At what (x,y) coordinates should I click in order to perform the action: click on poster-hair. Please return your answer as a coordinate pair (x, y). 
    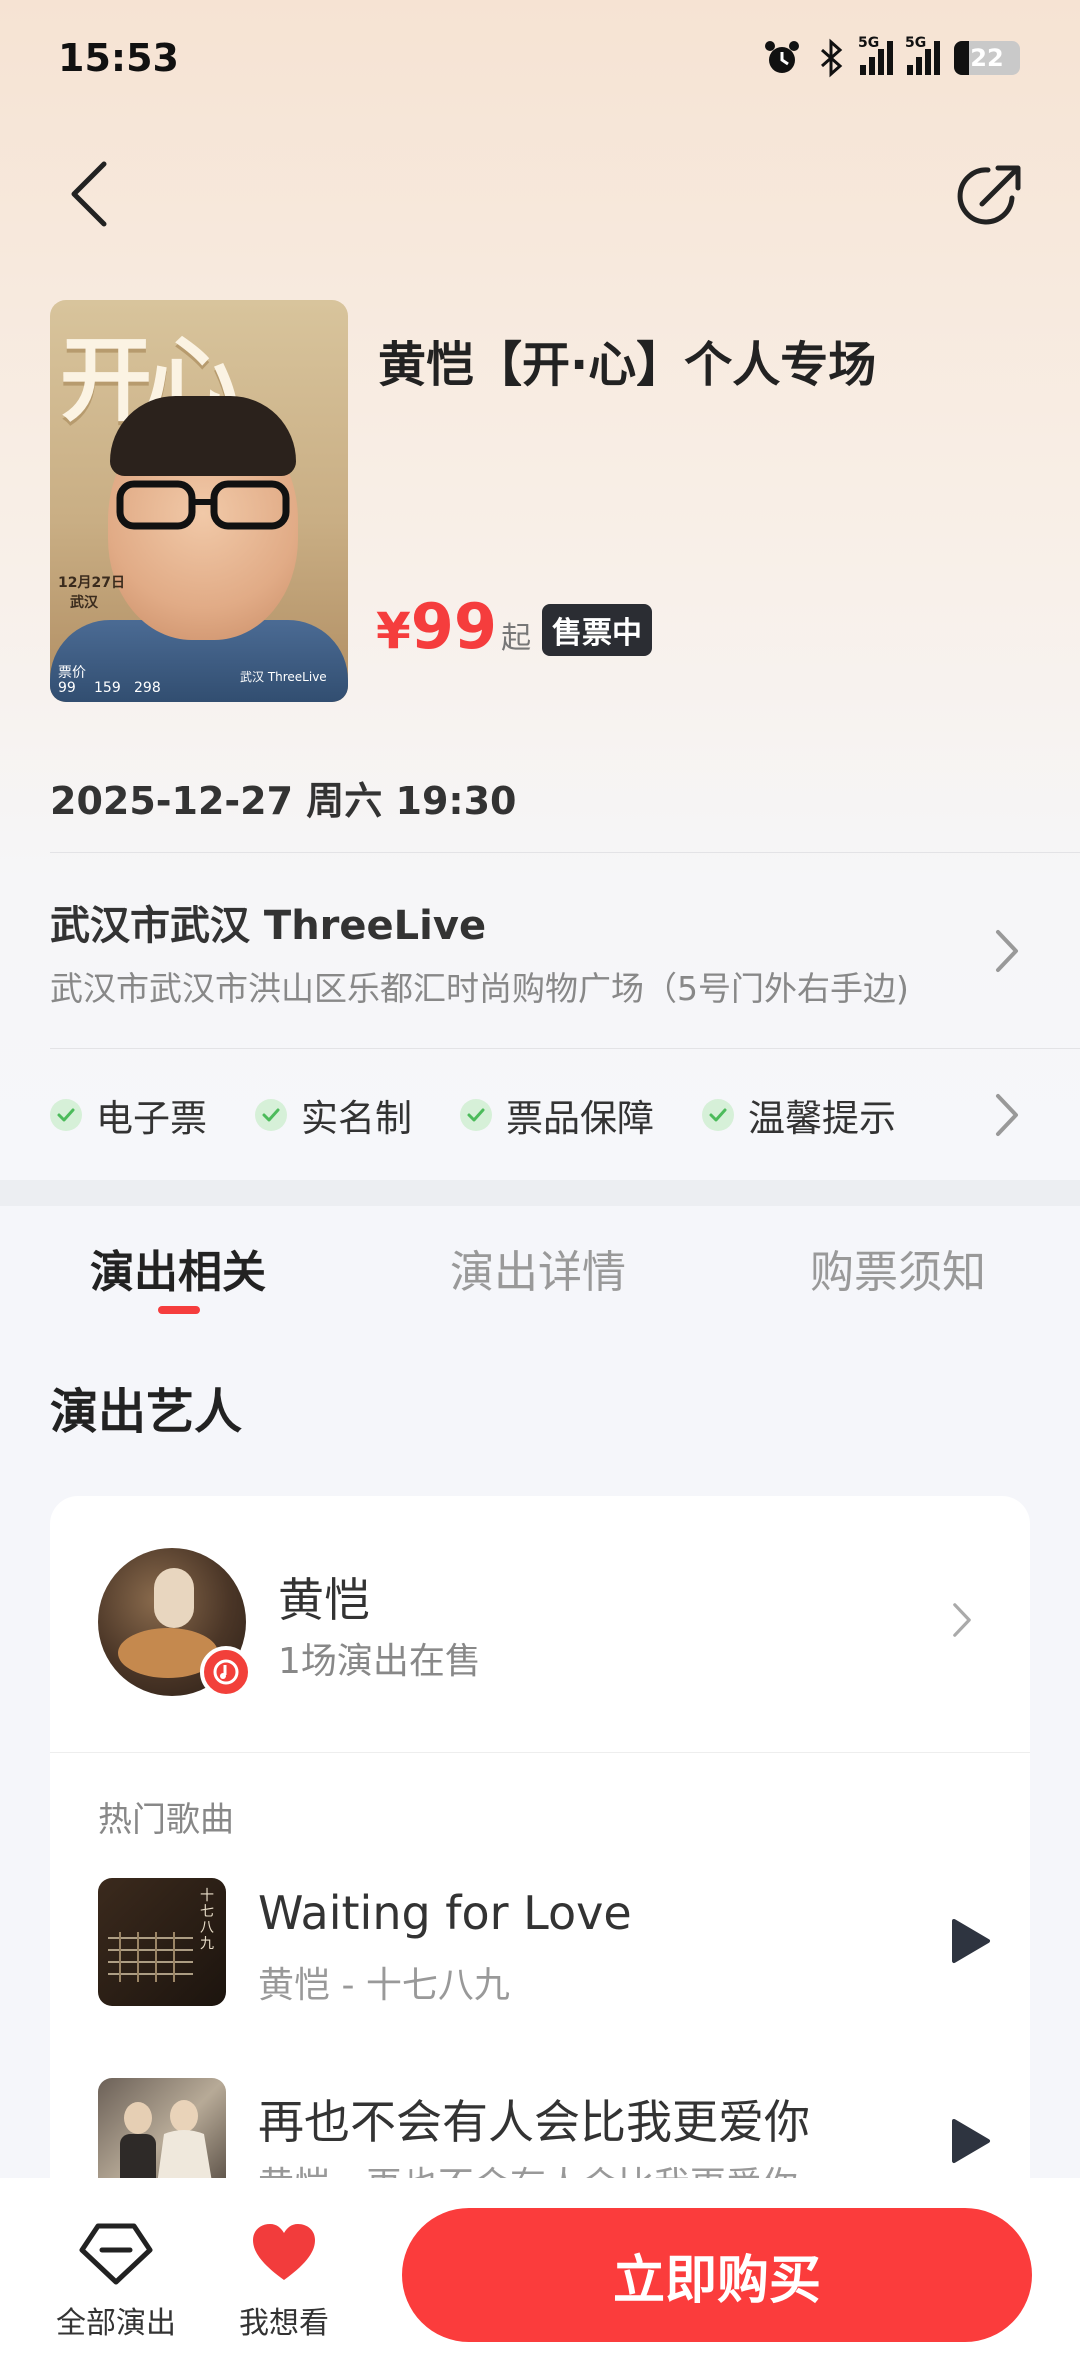
    Looking at the image, I should click on (203, 436).